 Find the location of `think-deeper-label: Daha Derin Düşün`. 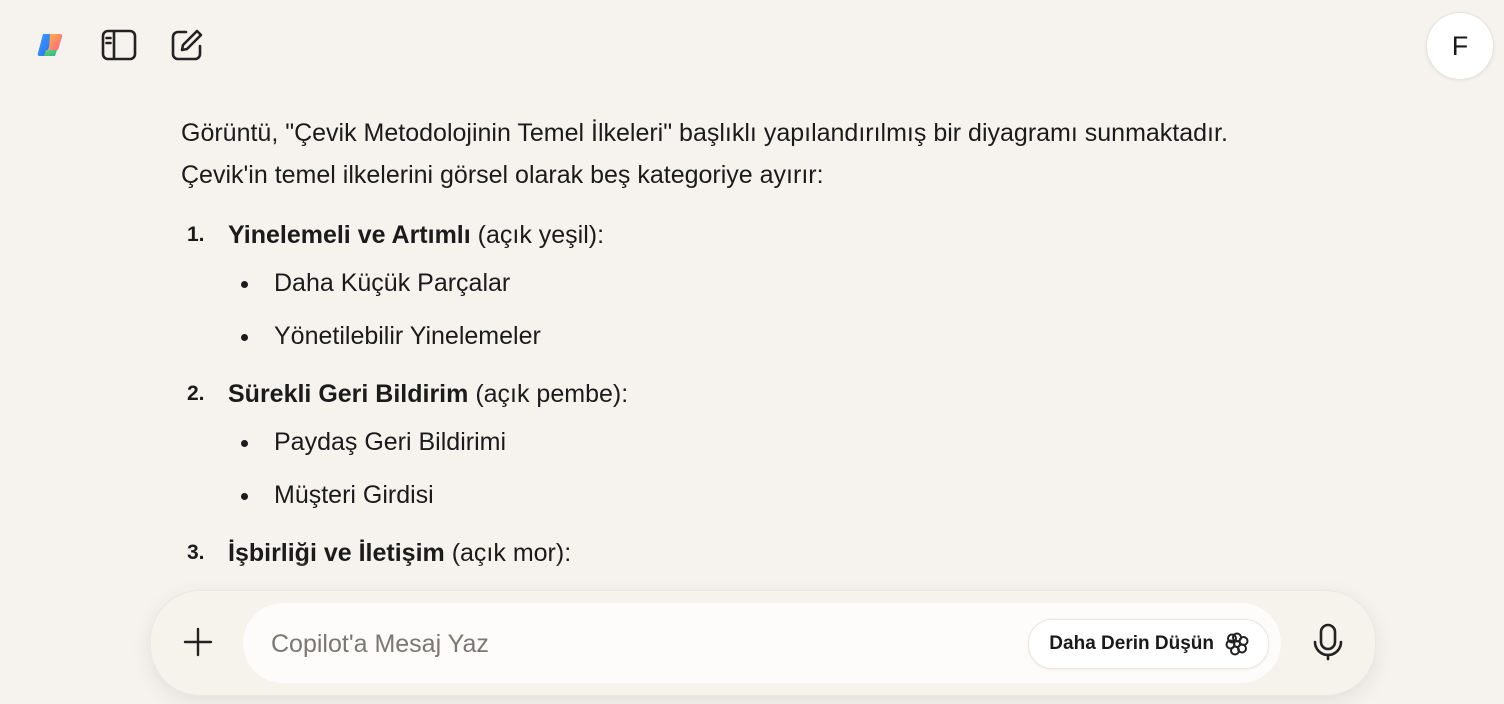

think-deeper-label: Daha Derin Düşün is located at coordinates (1131, 643).